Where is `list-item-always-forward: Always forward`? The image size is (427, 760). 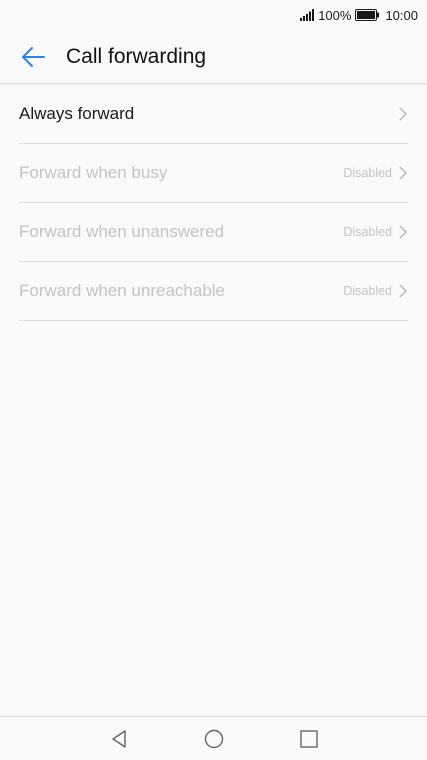
list-item-always-forward: Always forward is located at coordinates (213, 114).